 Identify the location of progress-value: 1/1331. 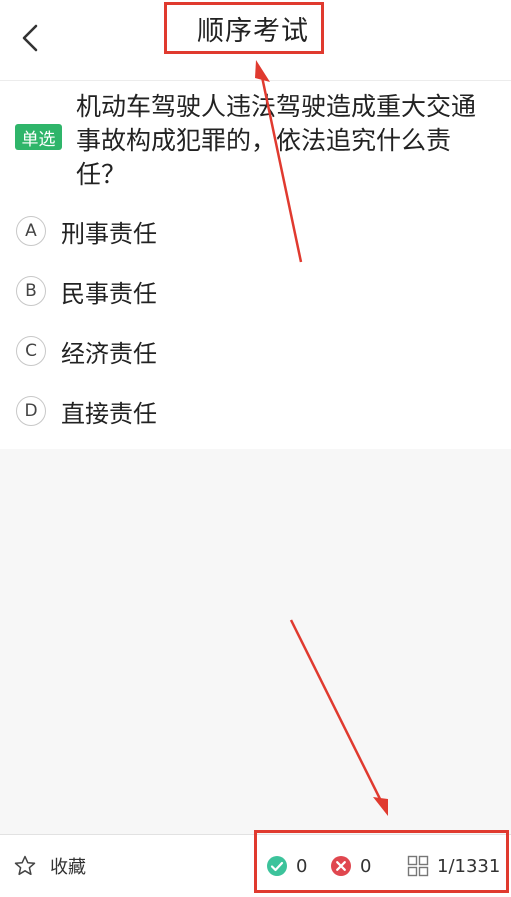
(469, 866).